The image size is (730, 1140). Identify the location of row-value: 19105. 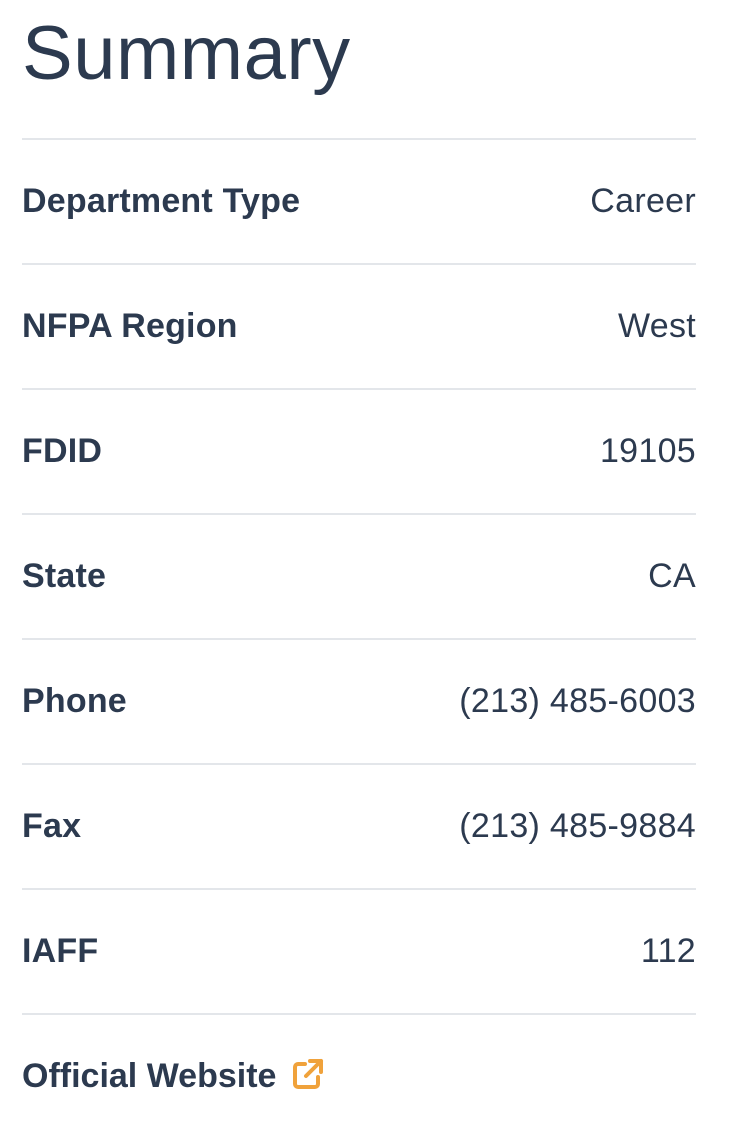
(647, 451).